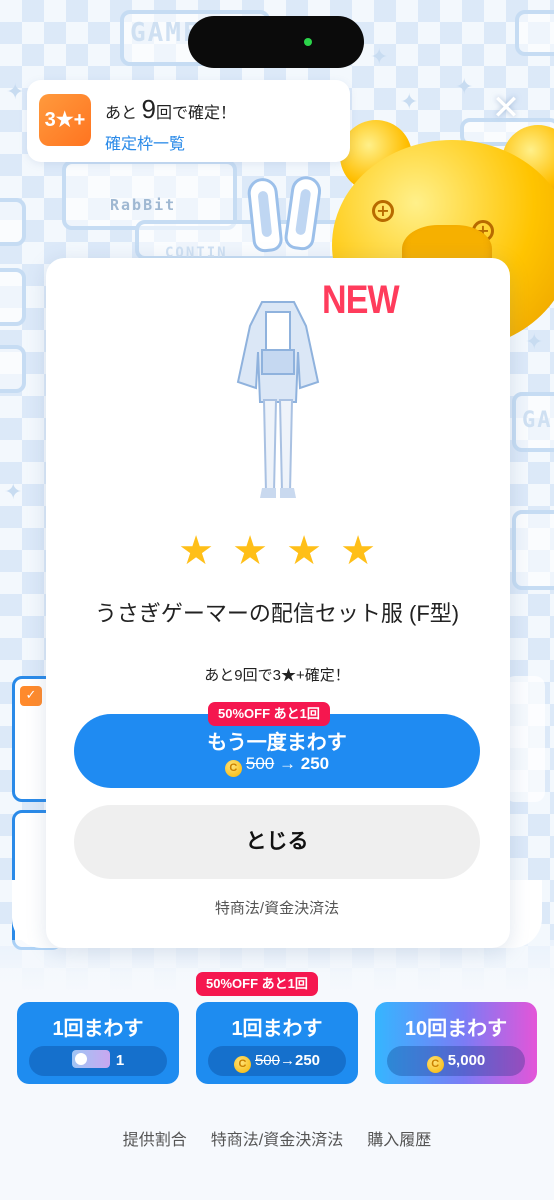 Image resolution: width=554 pixels, height=1200 pixels. Describe the element at coordinates (525, 739) in the screenshot. I see `bg-item-card-right` at that location.